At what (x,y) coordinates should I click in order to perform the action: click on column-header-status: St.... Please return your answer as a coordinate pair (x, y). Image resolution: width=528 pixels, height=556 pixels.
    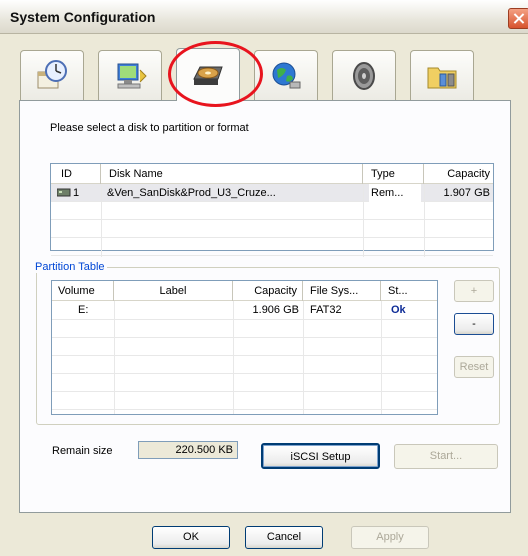
    Looking at the image, I should click on (409, 291).